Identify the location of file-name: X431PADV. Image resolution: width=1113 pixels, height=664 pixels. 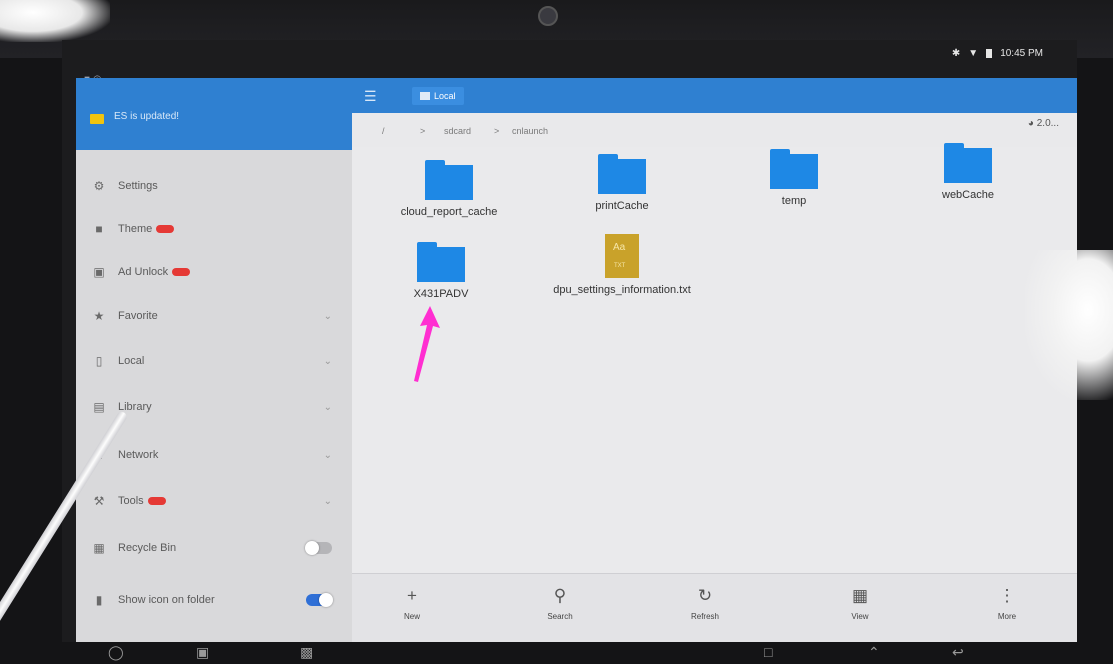
(441, 294).